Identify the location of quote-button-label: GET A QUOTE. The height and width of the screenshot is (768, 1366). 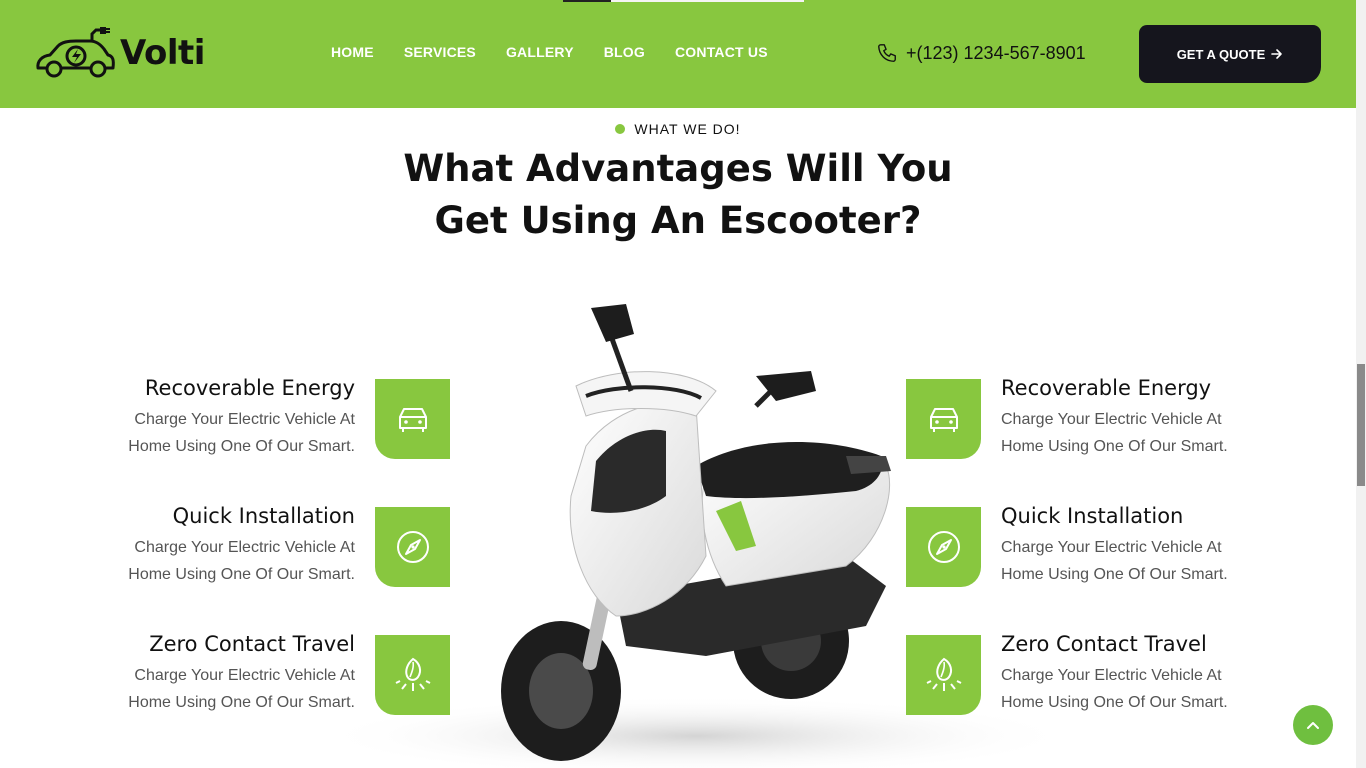
(1221, 54).